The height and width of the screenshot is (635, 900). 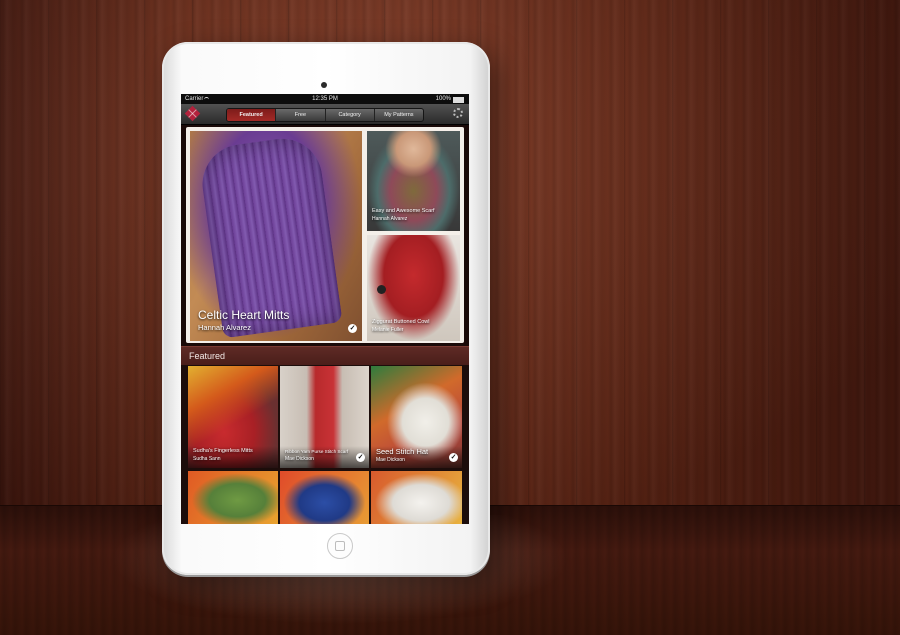 I want to click on featured-heading: Featured, so click(x=207, y=356).